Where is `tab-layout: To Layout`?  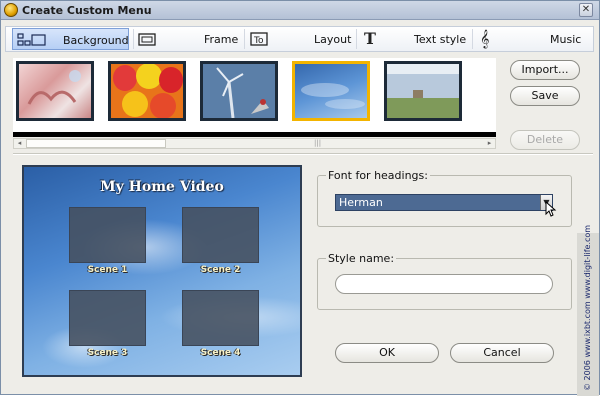 tab-layout: To Layout is located at coordinates (299, 39).